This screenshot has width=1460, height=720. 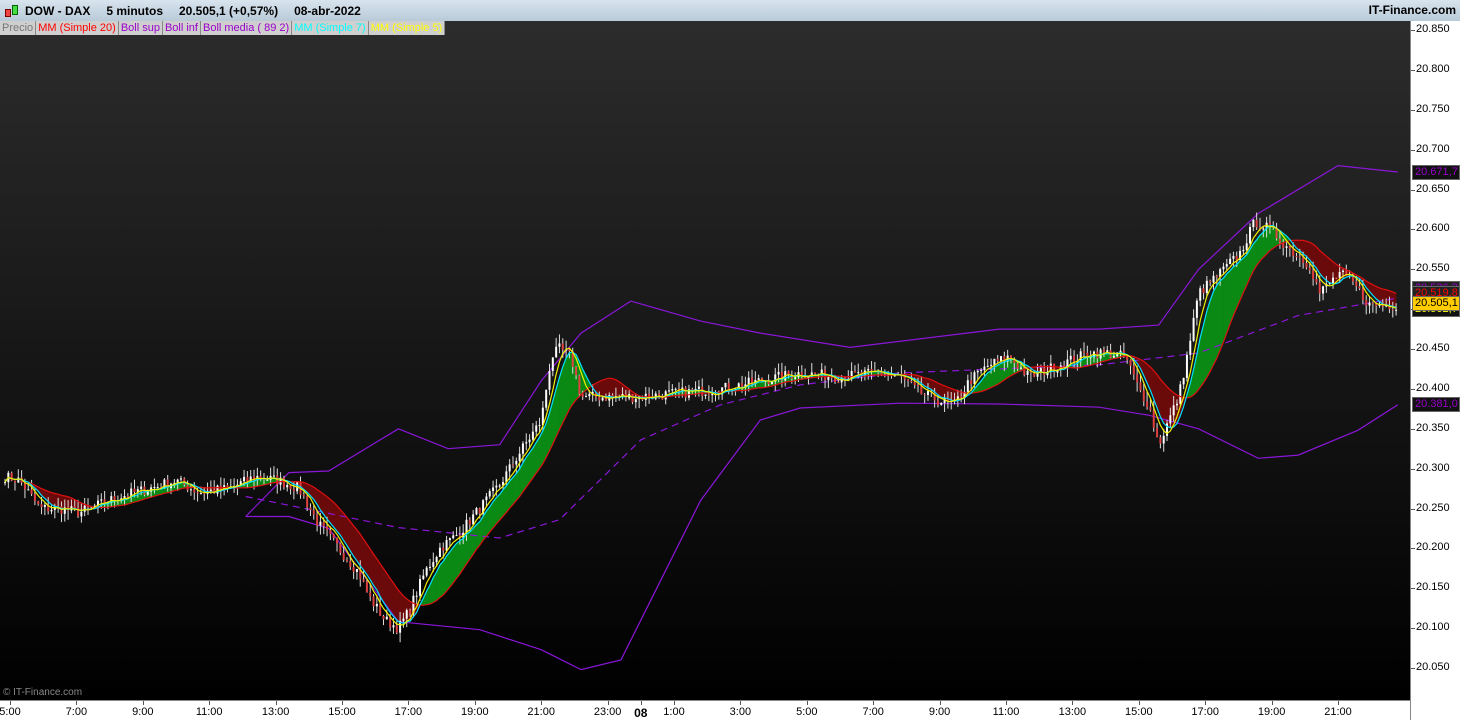 I want to click on y-tick-label: 20.050, so click(x=1433, y=667).